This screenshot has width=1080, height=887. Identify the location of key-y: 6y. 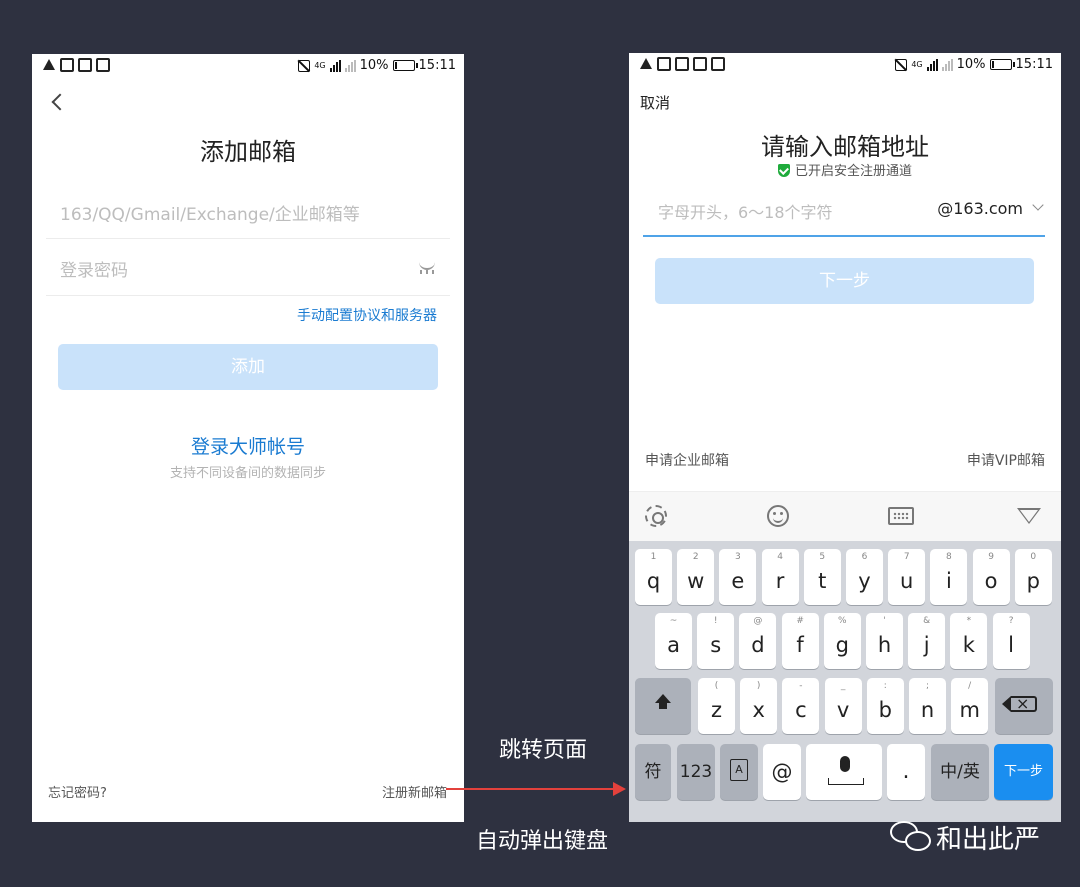
(864, 577).